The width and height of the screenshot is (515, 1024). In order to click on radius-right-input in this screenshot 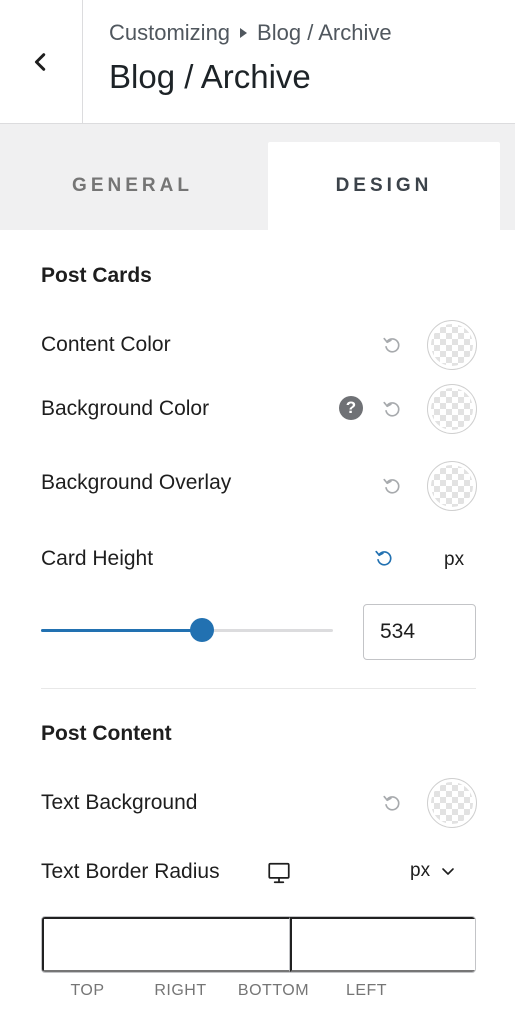, I will do `click(382, 944)`.